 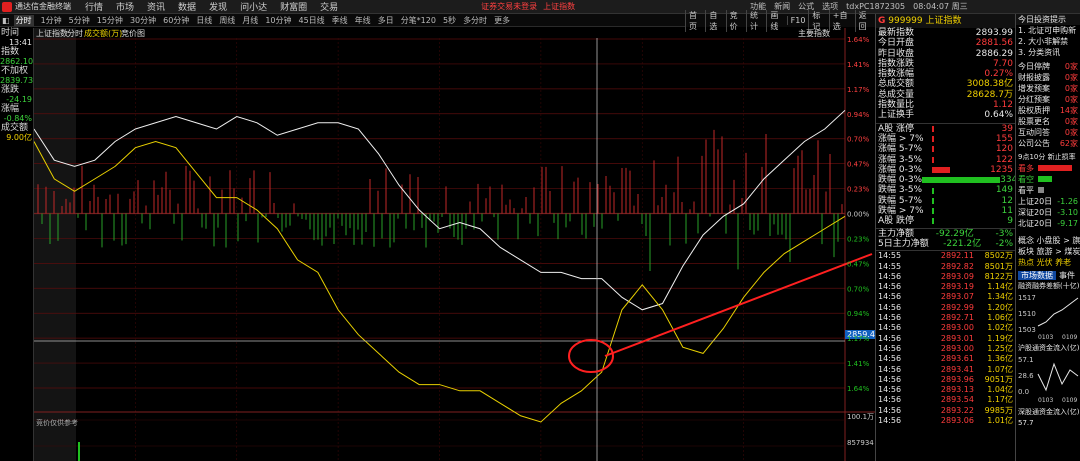 What do you see at coordinates (156, 6) in the screenshot?
I see `menu-zixun: 资讯` at bounding box center [156, 6].